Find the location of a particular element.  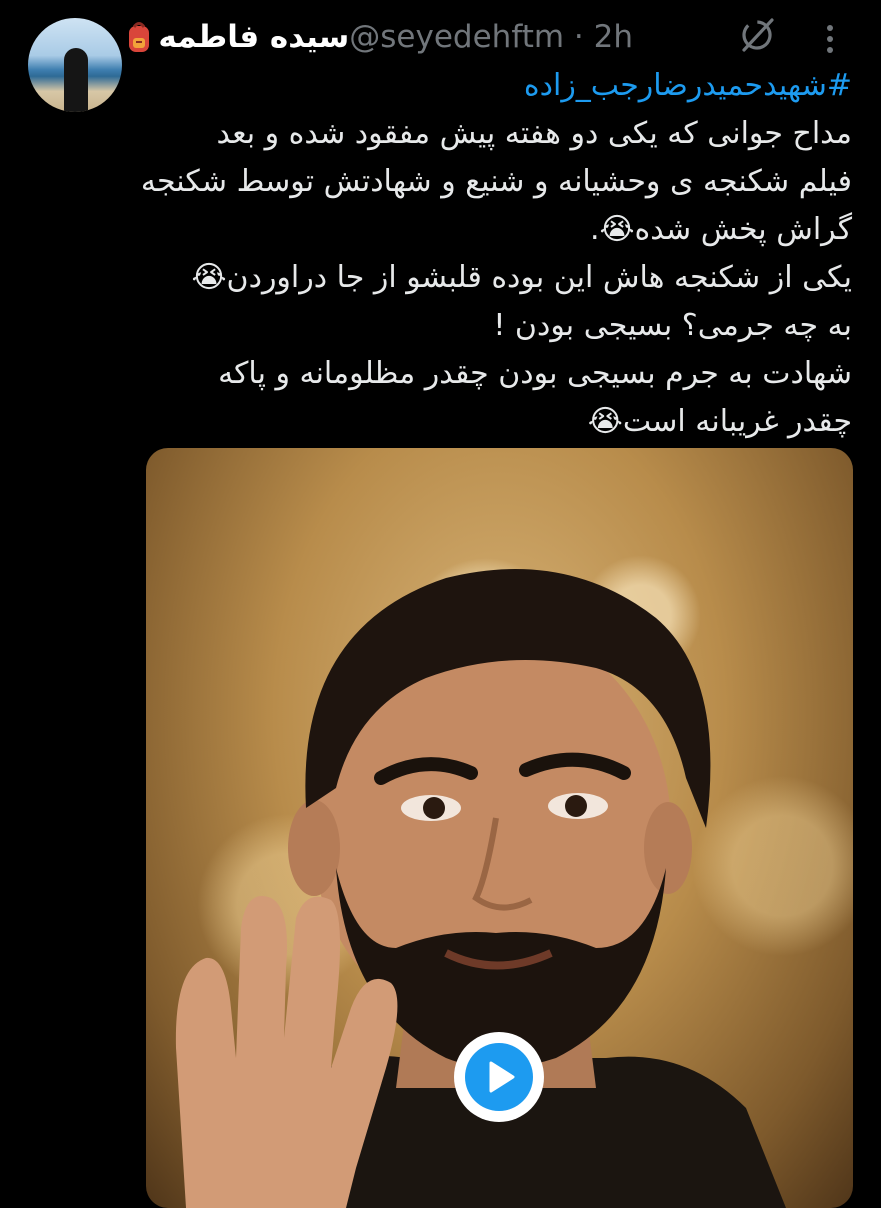

play-icon is located at coordinates (499, 1077).